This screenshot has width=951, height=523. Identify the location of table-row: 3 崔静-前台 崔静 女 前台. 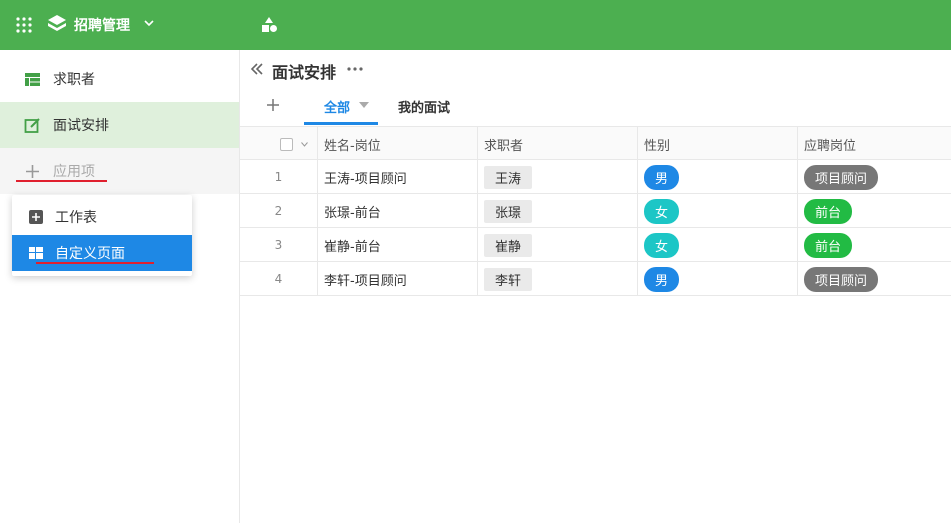
(595, 245).